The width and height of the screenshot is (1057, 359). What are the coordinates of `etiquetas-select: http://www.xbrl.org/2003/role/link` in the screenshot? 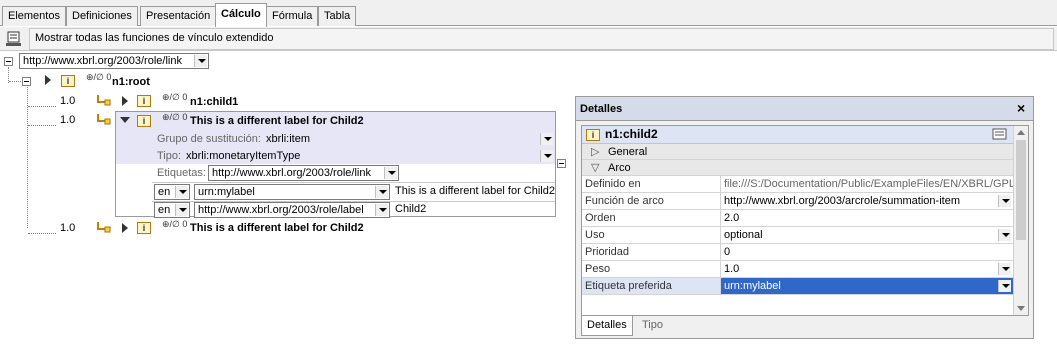 It's located at (303, 173).